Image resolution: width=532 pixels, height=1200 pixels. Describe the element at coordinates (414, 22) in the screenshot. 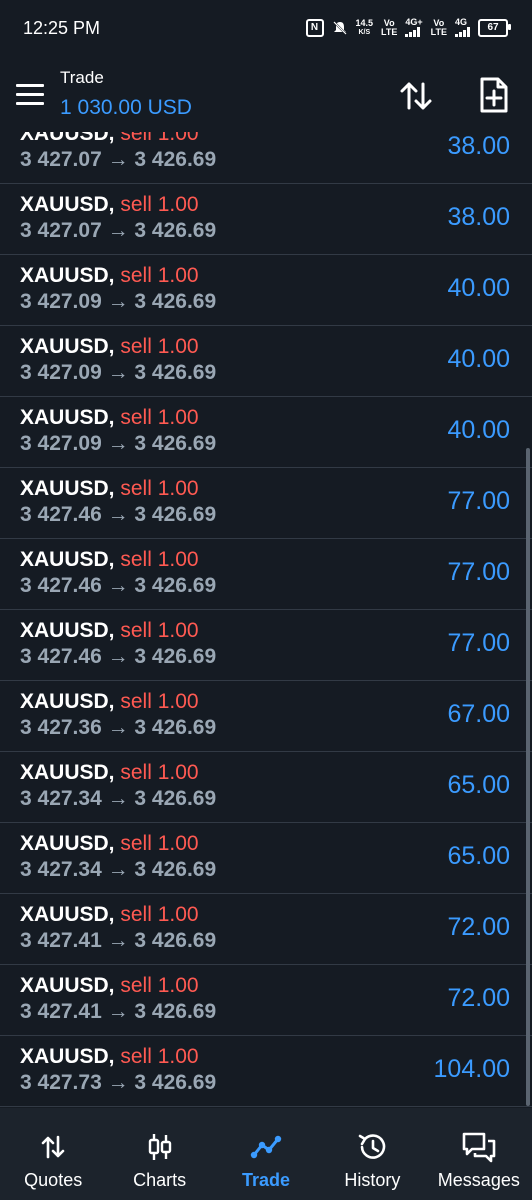

I see `network-type-1: 4G+` at that location.